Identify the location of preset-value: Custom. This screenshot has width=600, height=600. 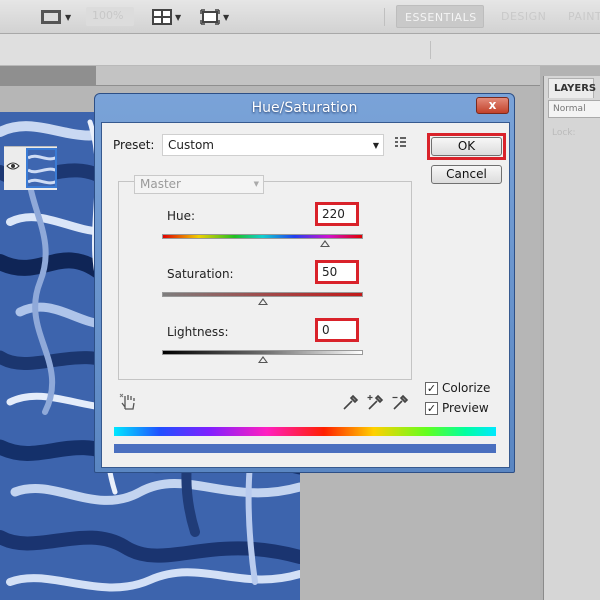
(191, 145).